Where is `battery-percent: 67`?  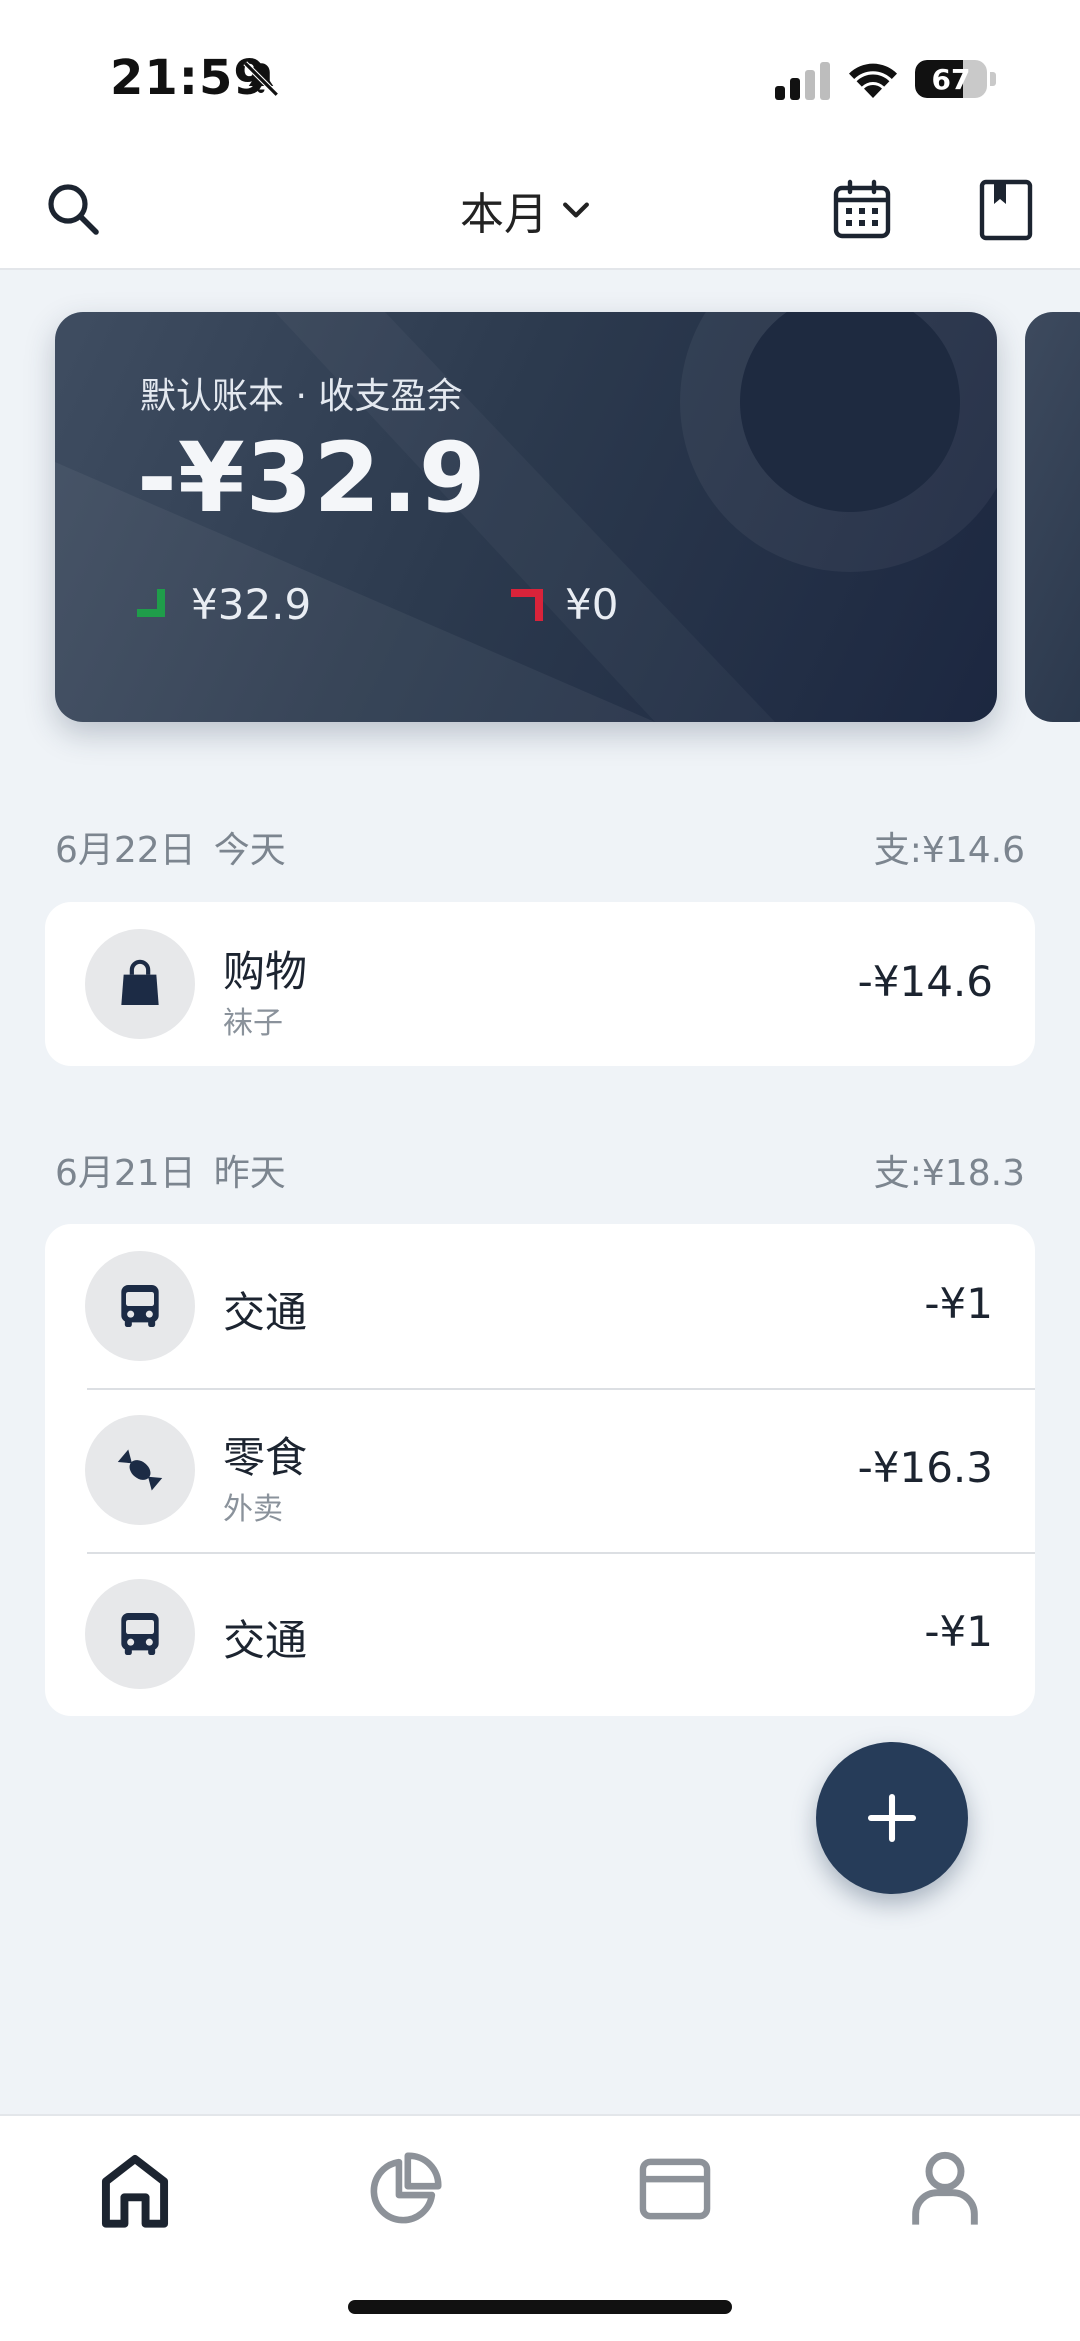 battery-percent: 67 is located at coordinates (951, 79).